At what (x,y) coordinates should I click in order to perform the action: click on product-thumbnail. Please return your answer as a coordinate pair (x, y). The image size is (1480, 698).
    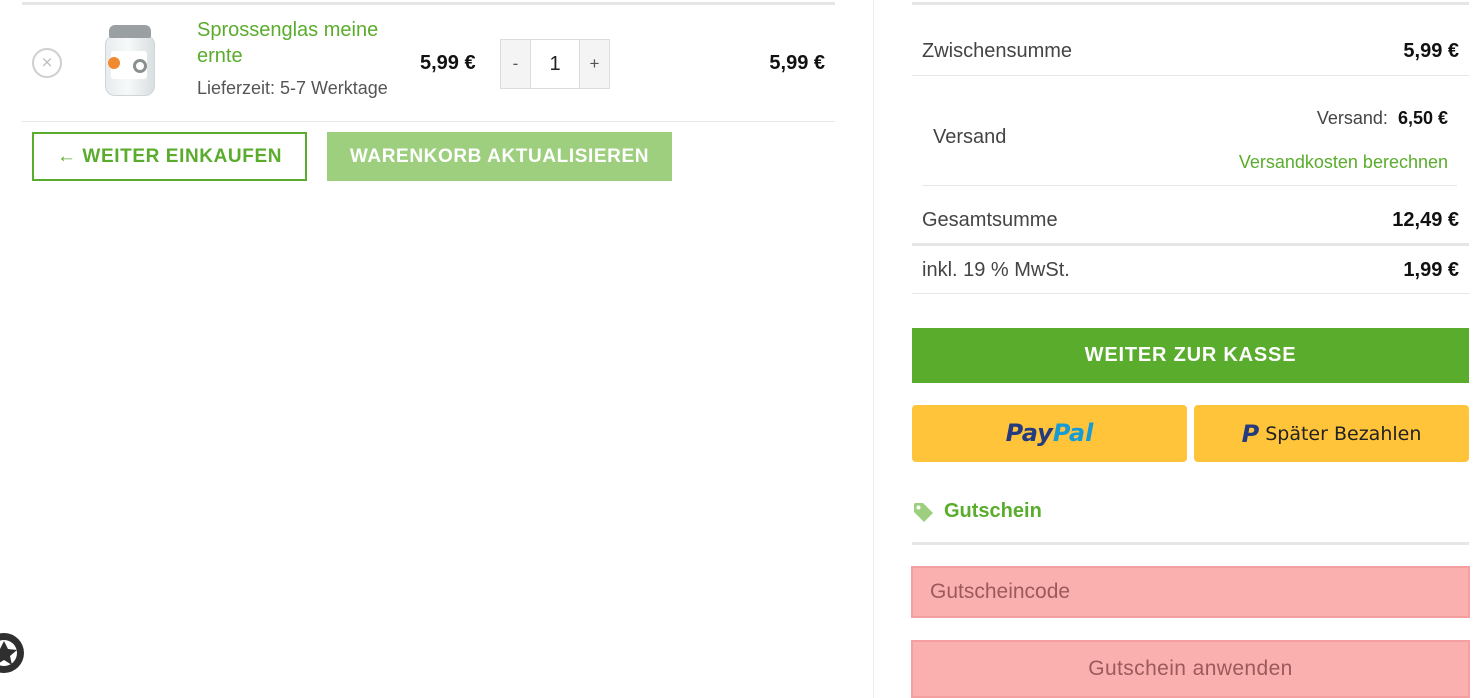
    Looking at the image, I should click on (130, 61).